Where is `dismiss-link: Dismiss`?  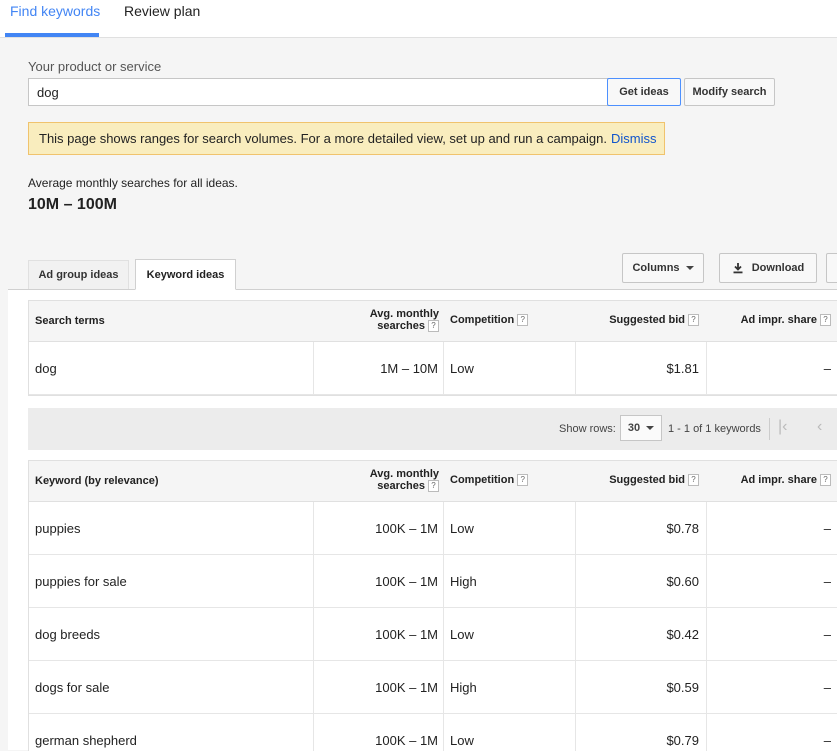
dismiss-link: Dismiss is located at coordinates (634, 138).